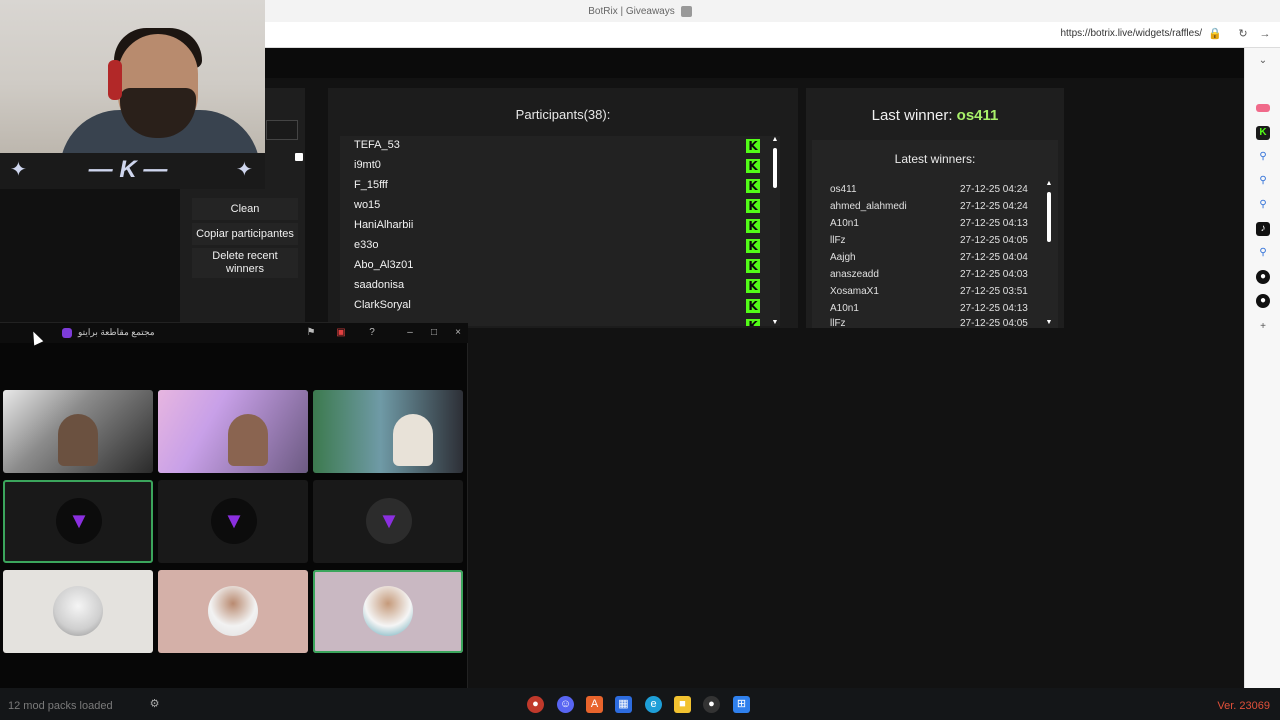 This screenshot has height=720, width=1280. I want to click on participant-name: e33o, so click(366, 245).